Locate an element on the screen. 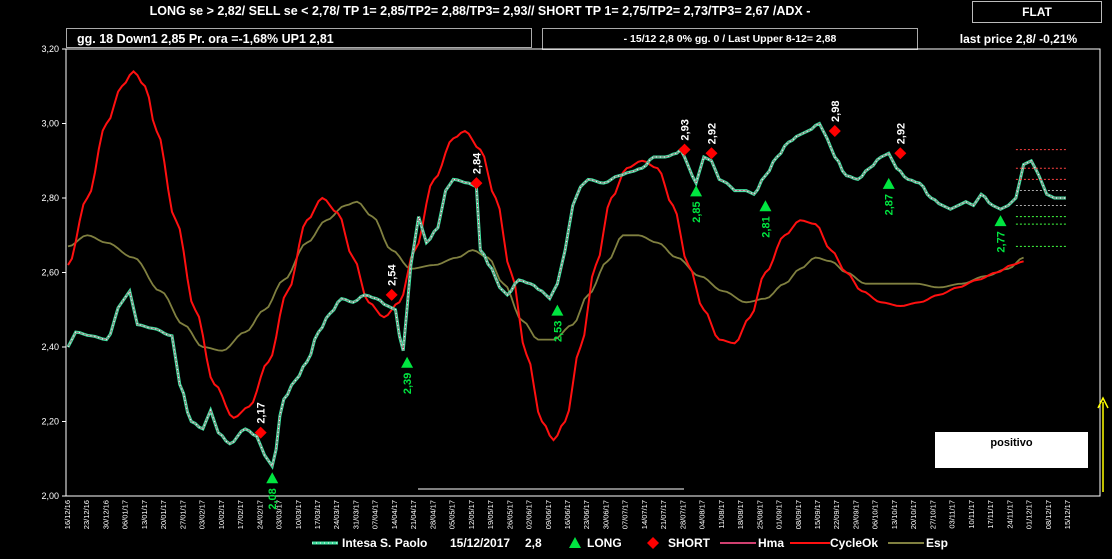  x-tick-label: 24/11/17 is located at coordinates (1009, 514).